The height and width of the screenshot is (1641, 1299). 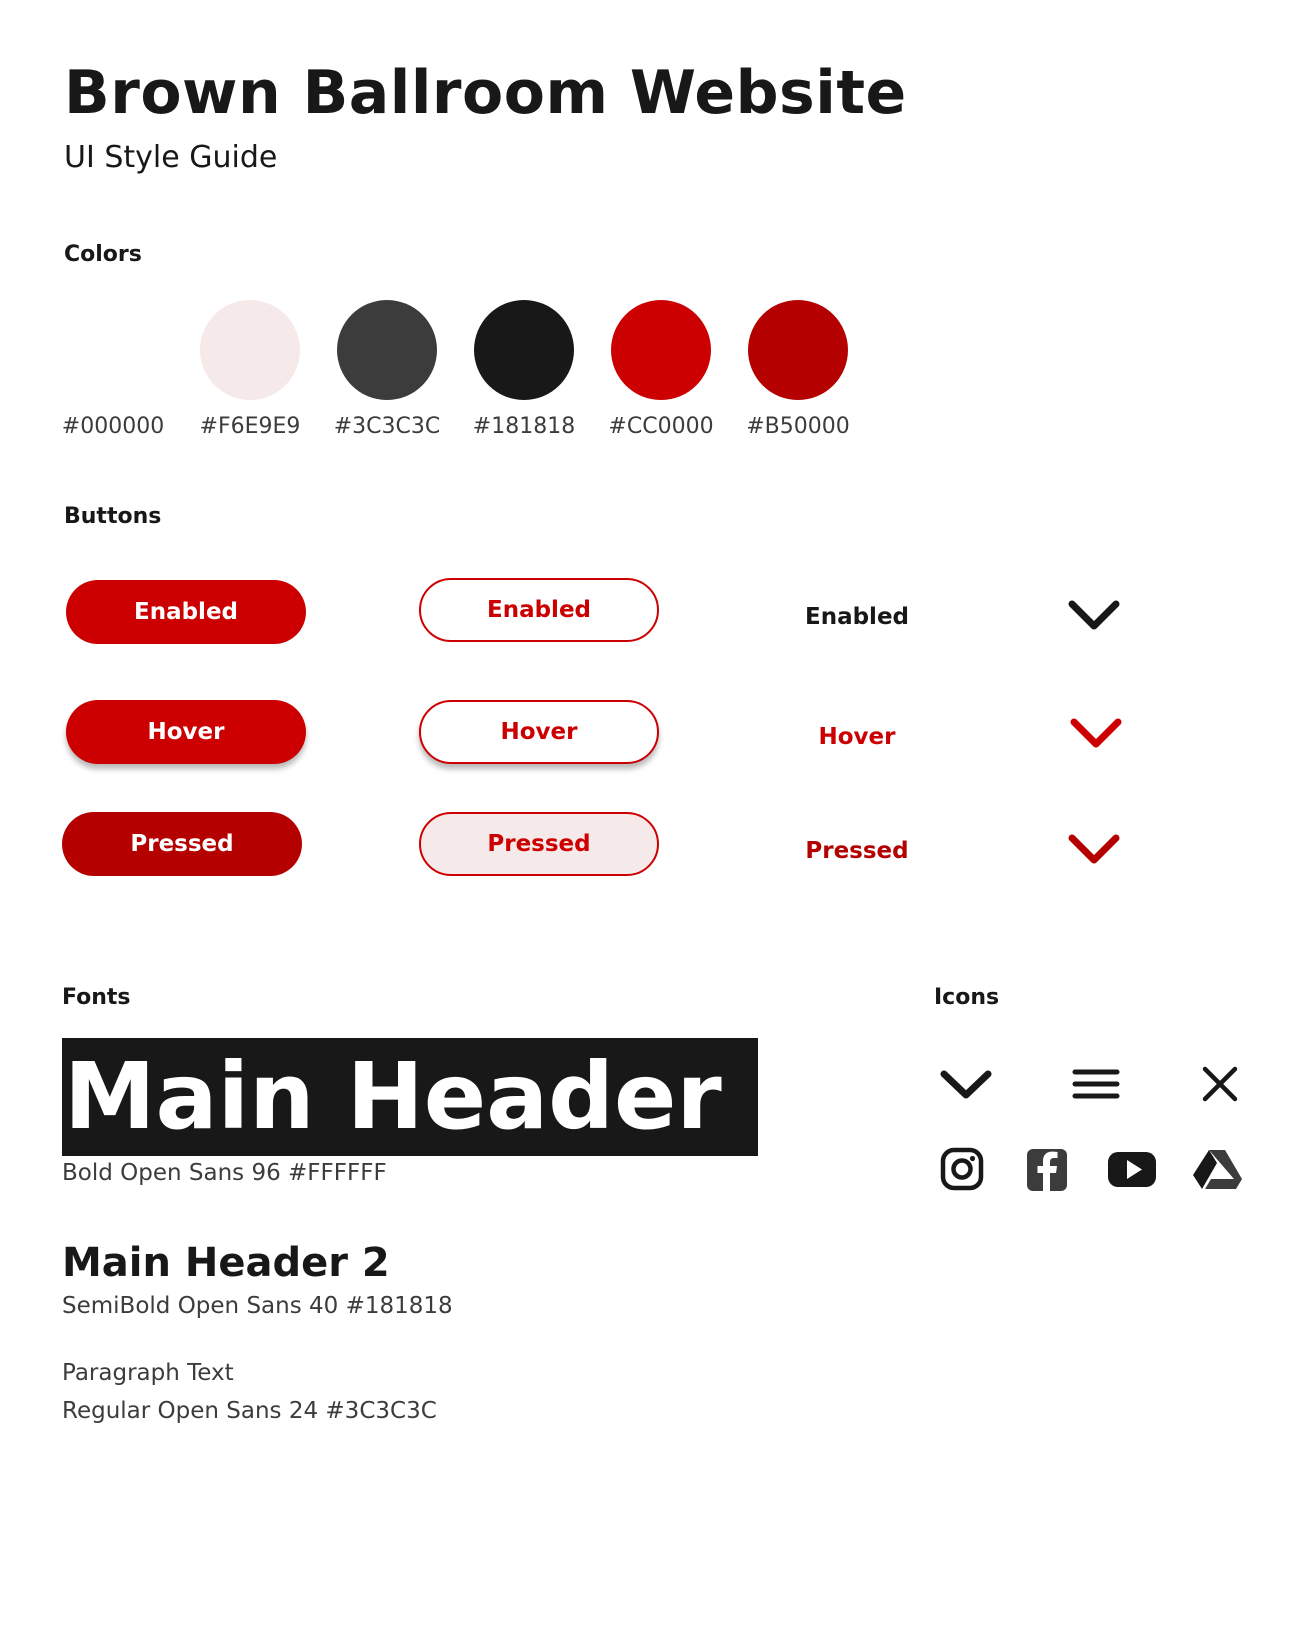 What do you see at coordinates (249, 1411) in the screenshot?
I see `paragraph-description: Regular Open Sans 24 #3C3C3C` at bounding box center [249, 1411].